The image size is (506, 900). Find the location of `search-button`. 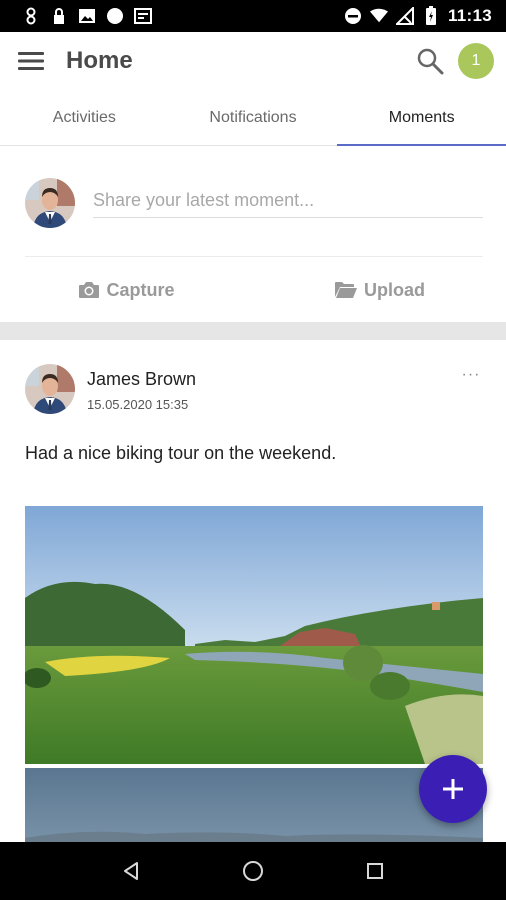

search-button is located at coordinates (430, 61).